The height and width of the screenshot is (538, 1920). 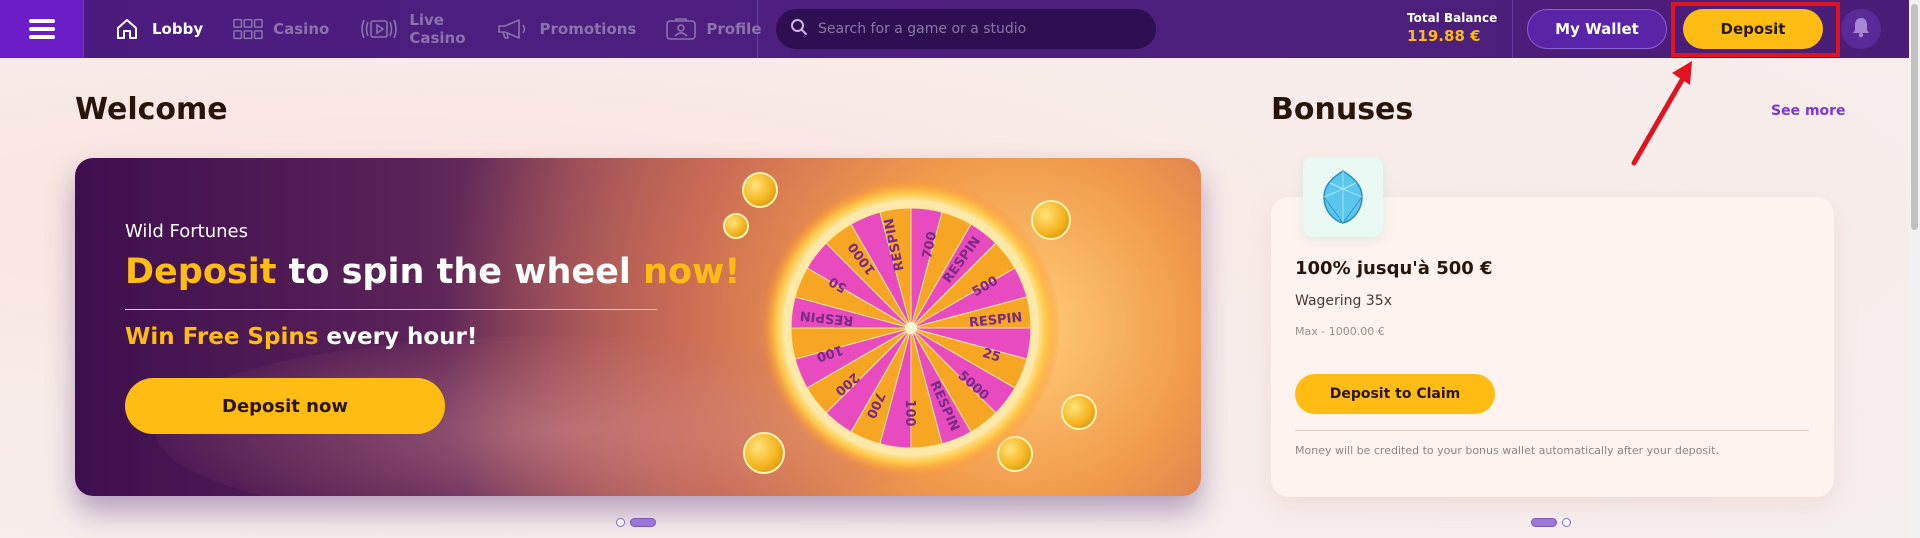 I want to click on nav-profile: Profile, so click(x=714, y=29).